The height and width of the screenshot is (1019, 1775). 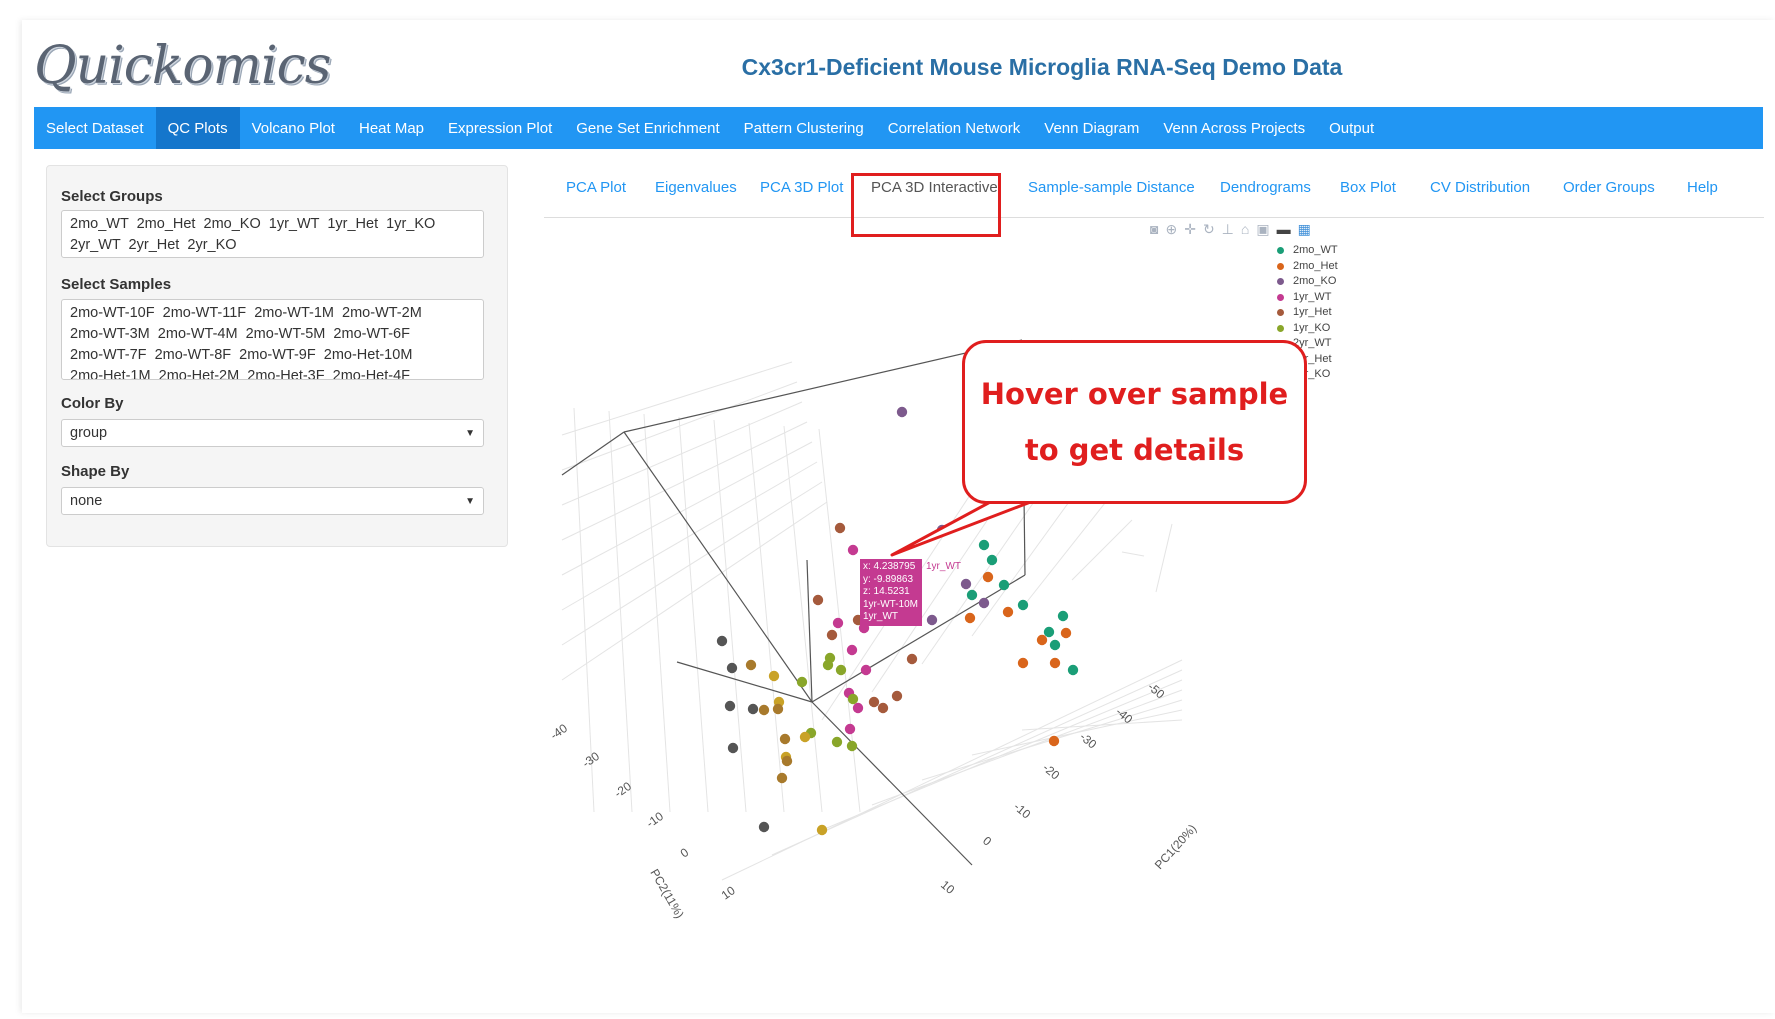 What do you see at coordinates (889, 566) in the screenshot?
I see `tooltip-x: x: 4.238795` at bounding box center [889, 566].